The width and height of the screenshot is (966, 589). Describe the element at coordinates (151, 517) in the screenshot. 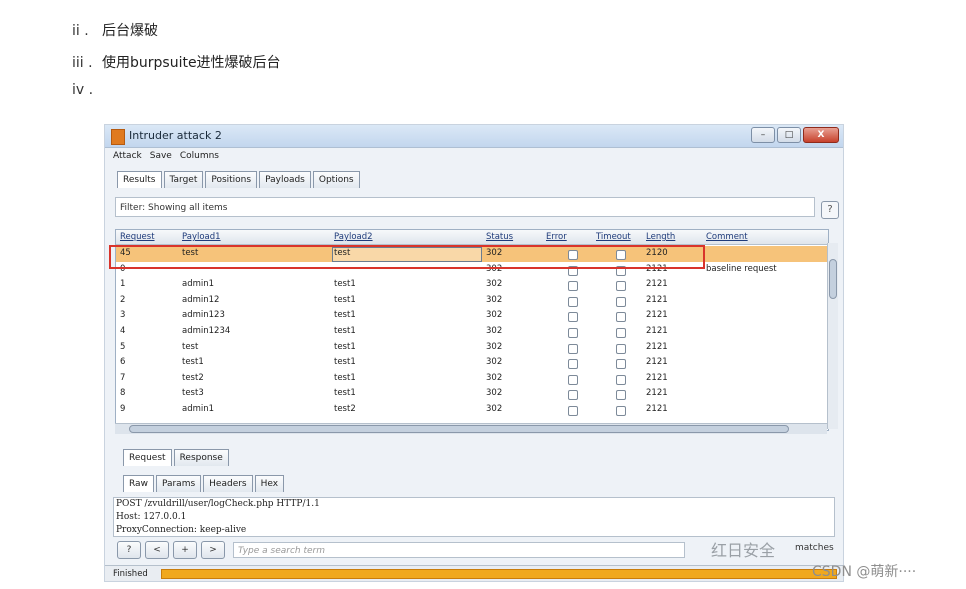

I see `request-line: Host: 127.0.0.1` at that location.